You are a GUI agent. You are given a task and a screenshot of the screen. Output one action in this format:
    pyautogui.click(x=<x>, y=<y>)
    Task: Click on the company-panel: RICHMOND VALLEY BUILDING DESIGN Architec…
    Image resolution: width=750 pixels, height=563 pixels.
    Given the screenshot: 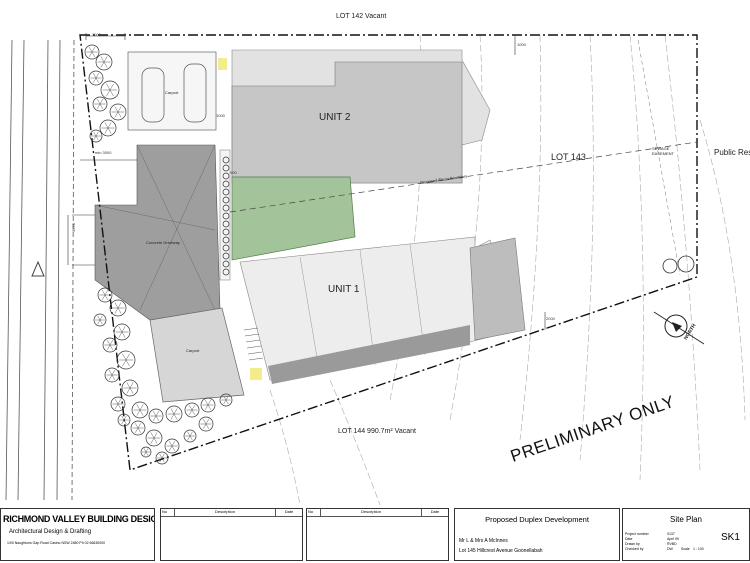 What is the action you would take?
    pyautogui.click(x=77, y=534)
    